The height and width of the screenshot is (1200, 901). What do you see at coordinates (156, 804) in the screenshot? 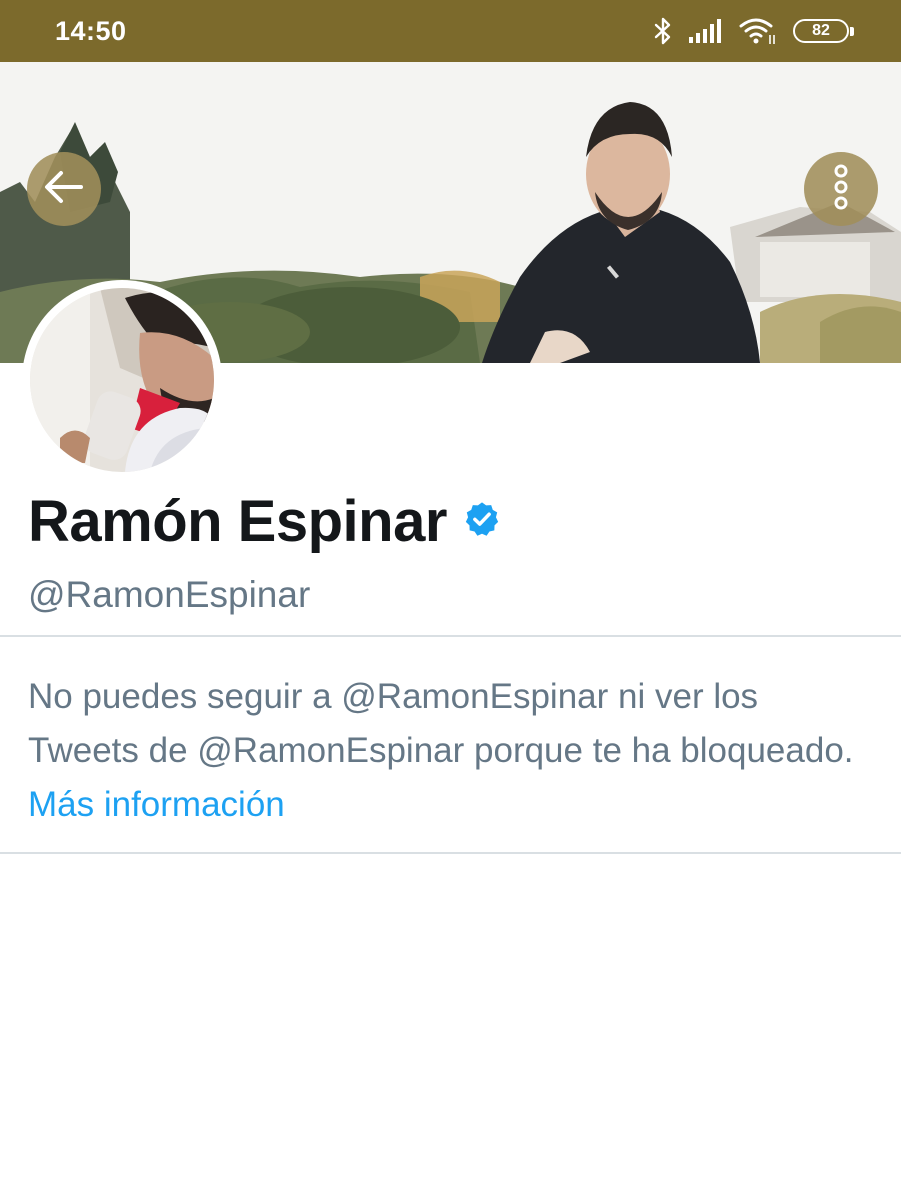
I see `more-info-link: Más información` at bounding box center [156, 804].